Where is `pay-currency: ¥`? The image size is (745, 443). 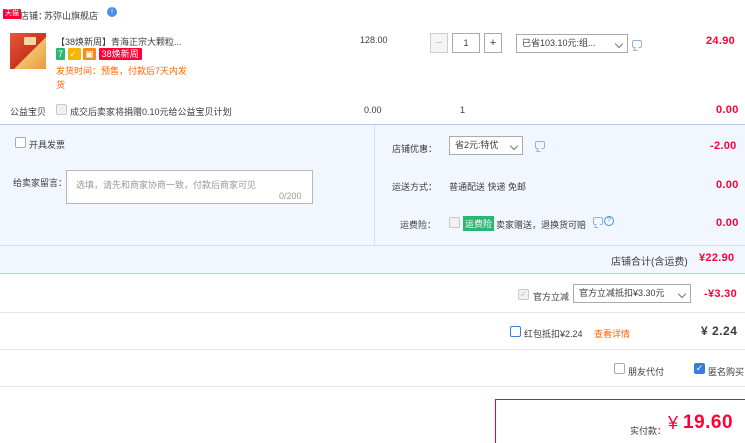
pay-currency: ¥ is located at coordinates (673, 423).